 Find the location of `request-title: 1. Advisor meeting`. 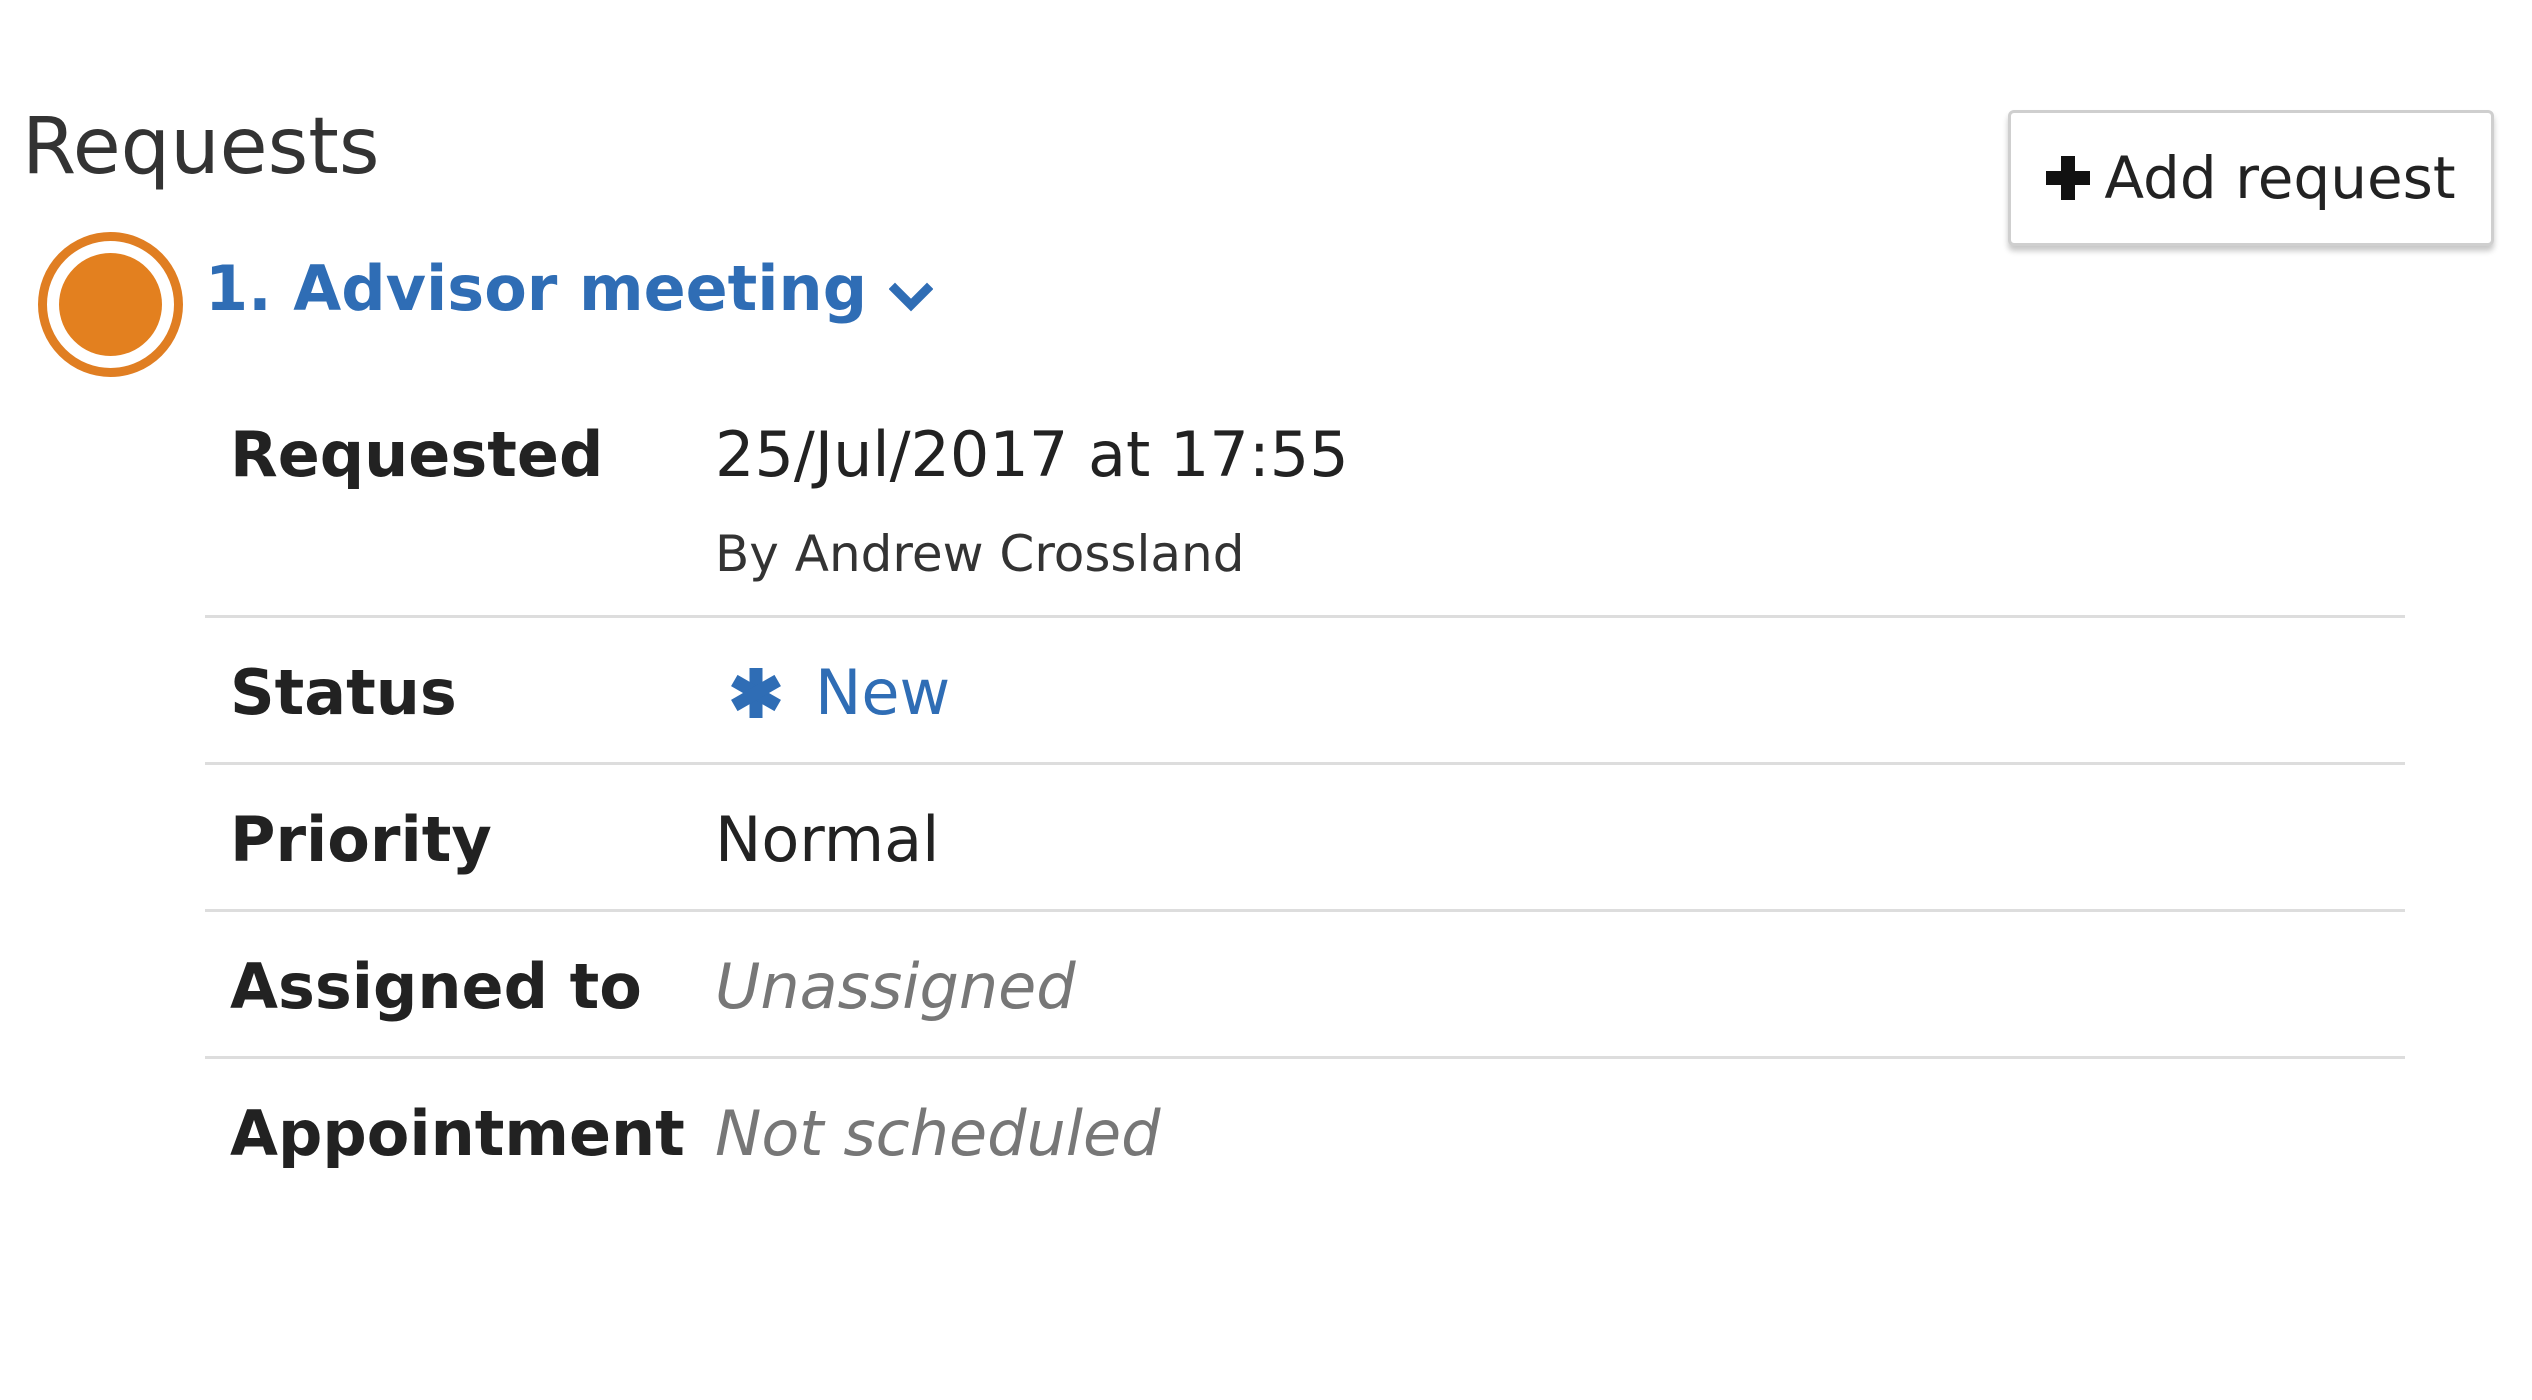

request-title: 1. Advisor meeting is located at coordinates (536, 288).